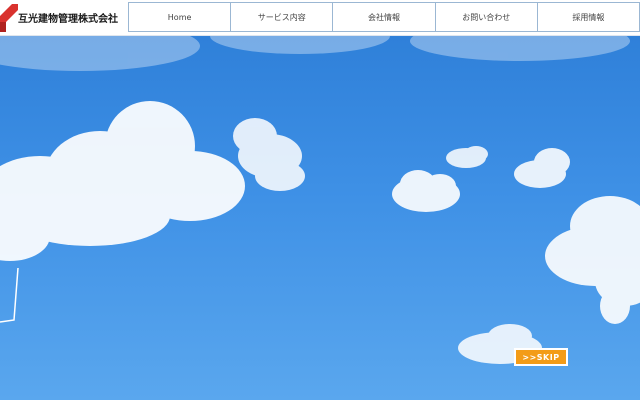  What do you see at coordinates (282, 17) in the screenshot?
I see `nav-services: サービス内容` at bounding box center [282, 17].